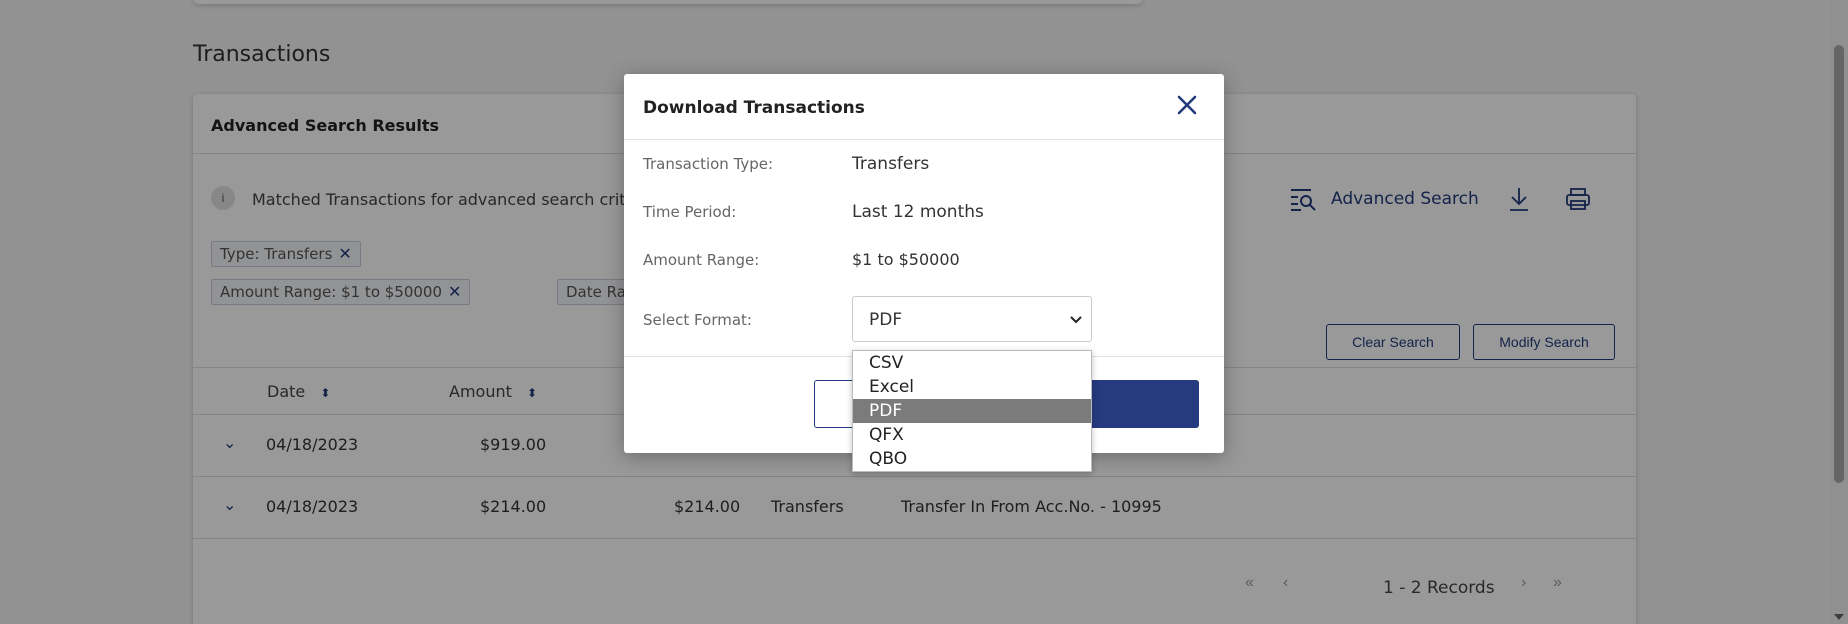 The width and height of the screenshot is (1848, 624). What do you see at coordinates (708, 164) in the screenshot?
I see `transaction-type-label: Transaction Type:` at bounding box center [708, 164].